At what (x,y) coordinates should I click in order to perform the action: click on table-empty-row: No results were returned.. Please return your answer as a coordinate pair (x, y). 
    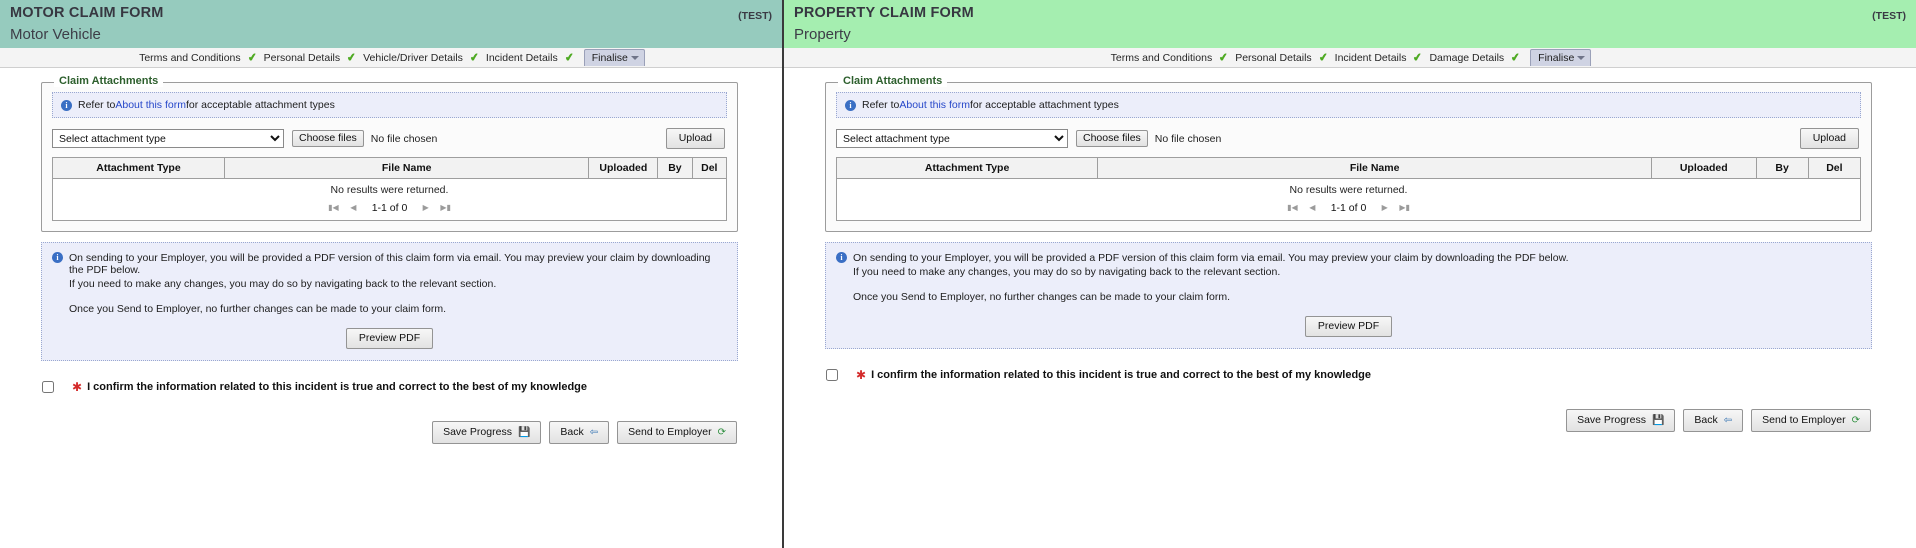
    Looking at the image, I should click on (389, 188).